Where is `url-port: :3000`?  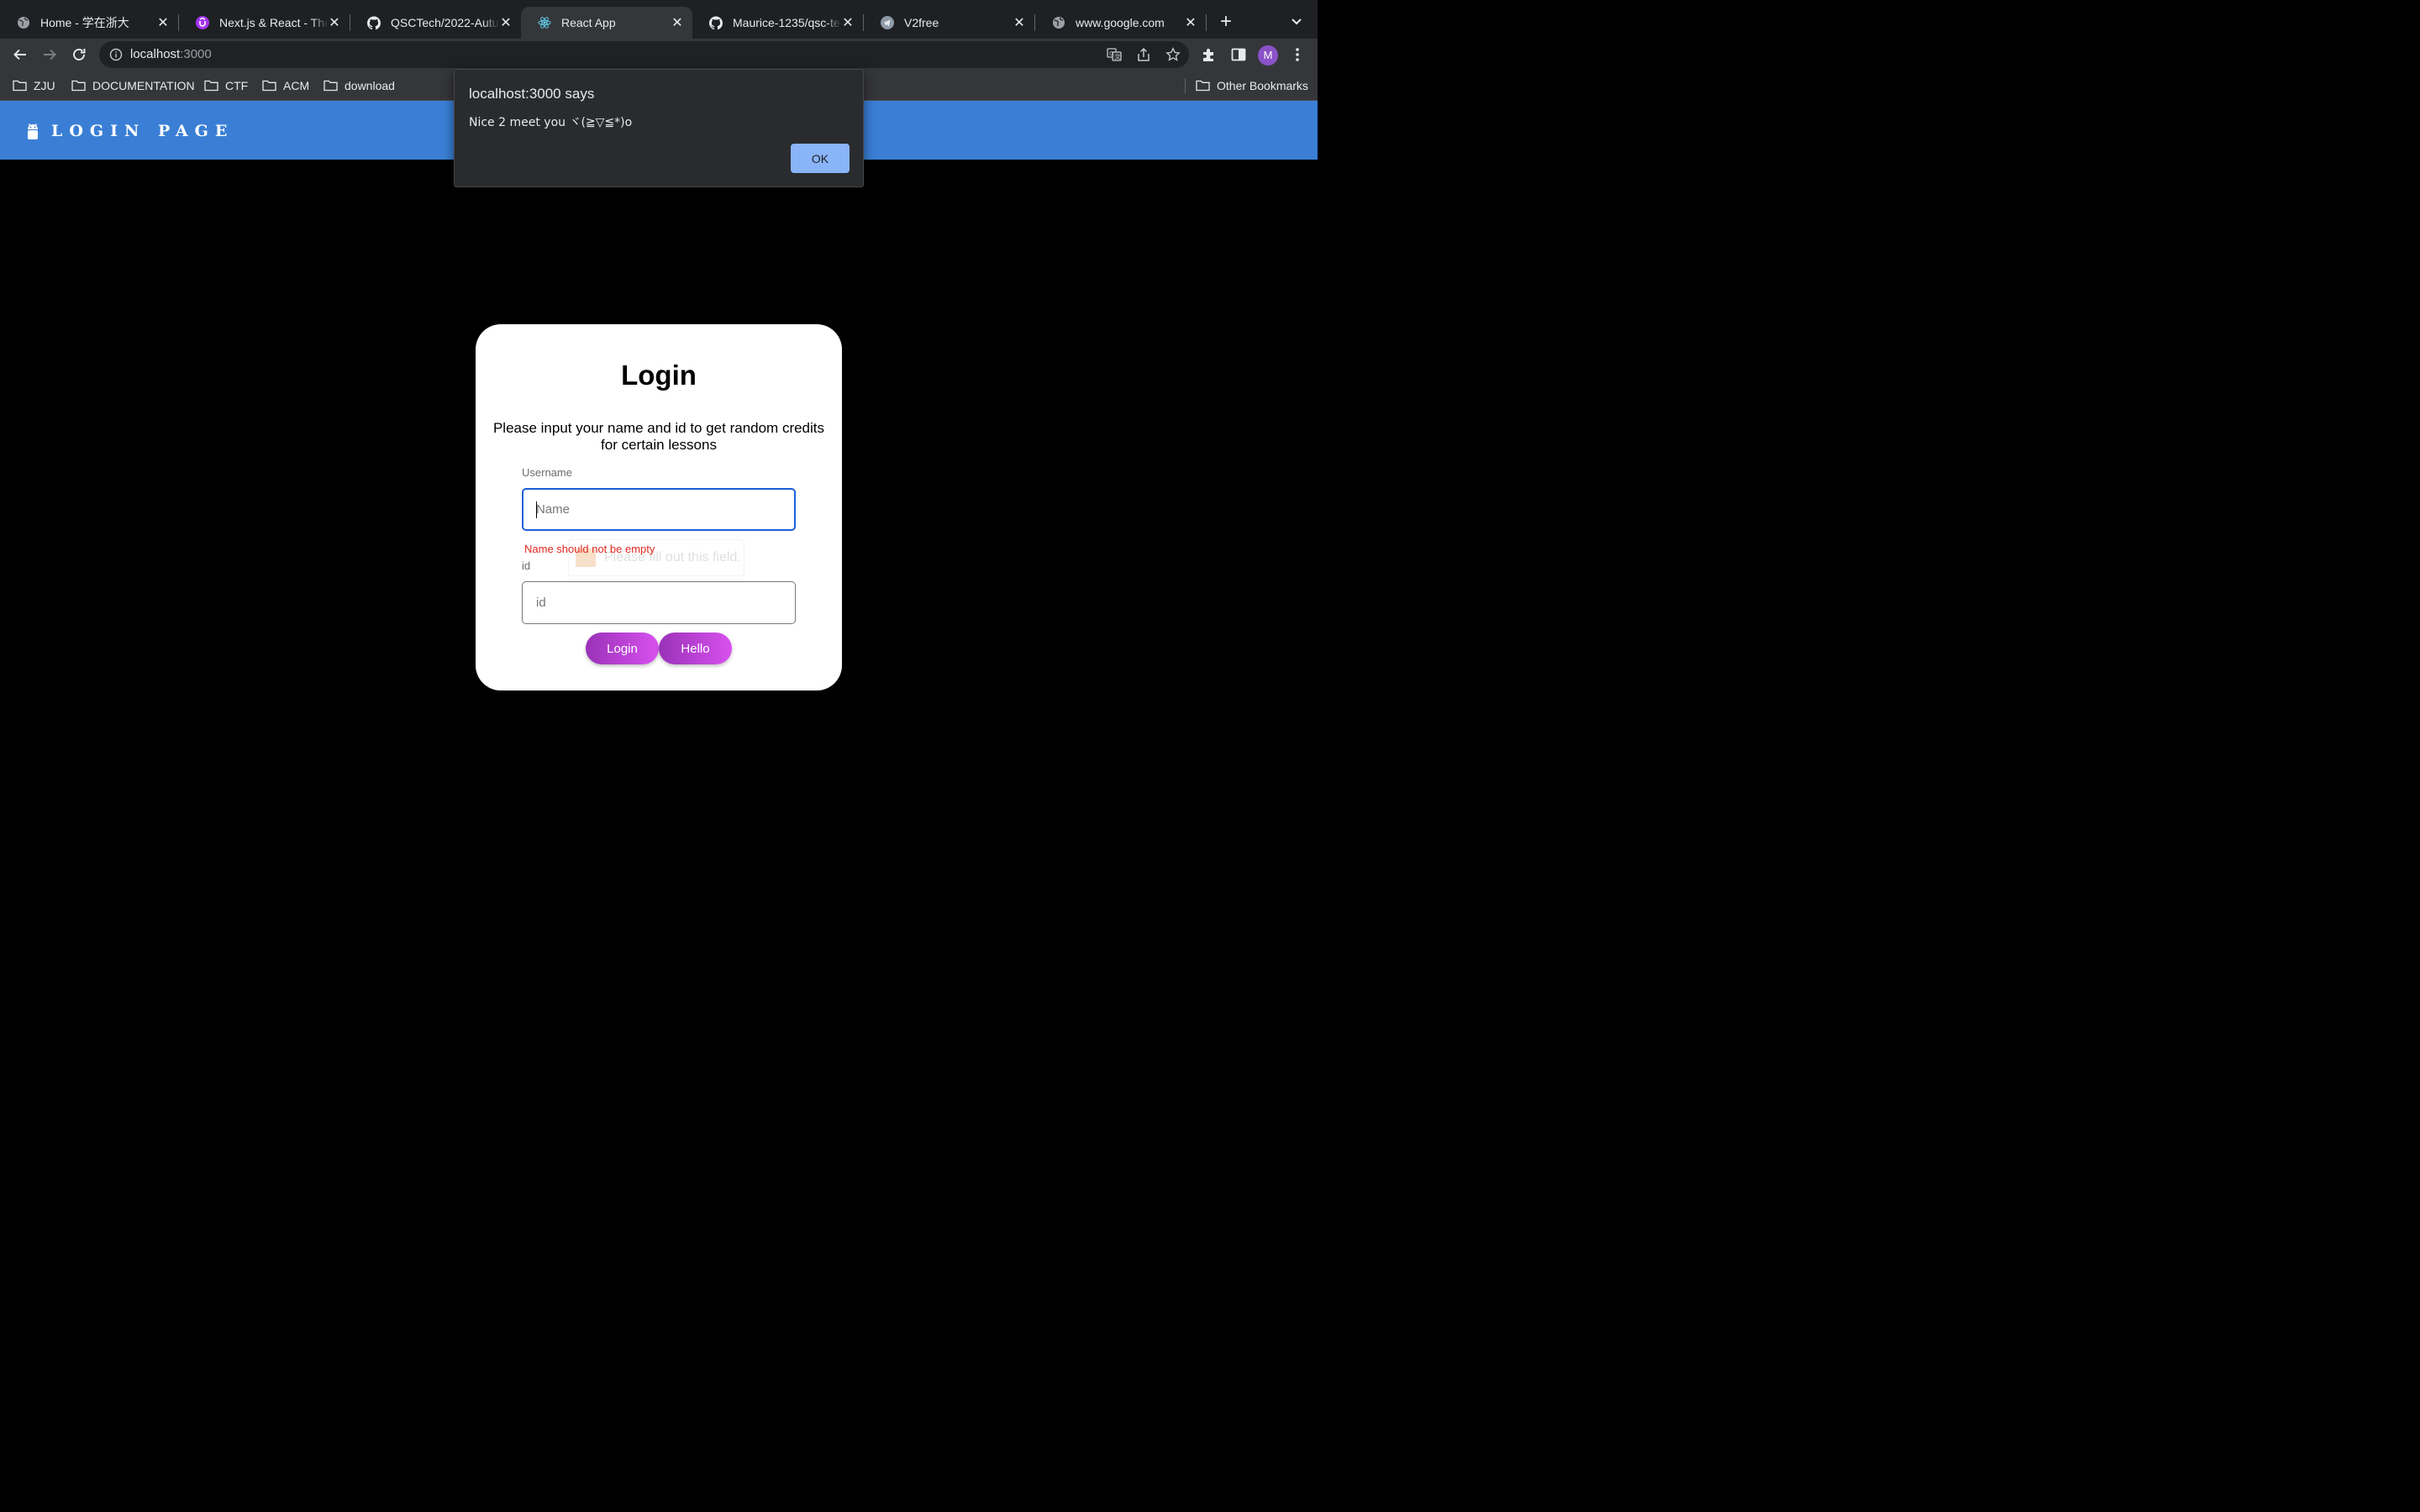
url-port: :3000 is located at coordinates (196, 54).